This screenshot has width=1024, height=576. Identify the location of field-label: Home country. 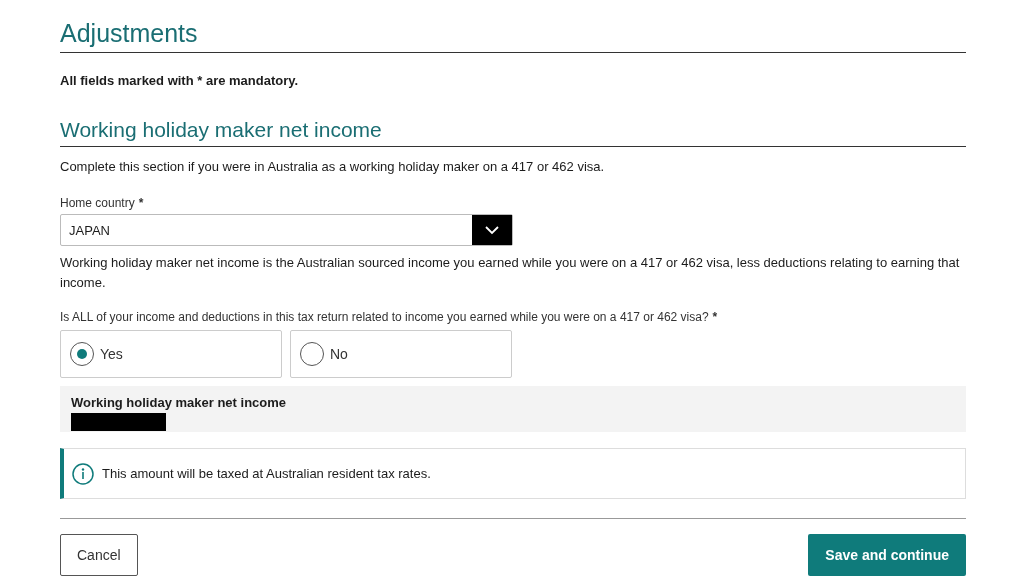
(97, 204).